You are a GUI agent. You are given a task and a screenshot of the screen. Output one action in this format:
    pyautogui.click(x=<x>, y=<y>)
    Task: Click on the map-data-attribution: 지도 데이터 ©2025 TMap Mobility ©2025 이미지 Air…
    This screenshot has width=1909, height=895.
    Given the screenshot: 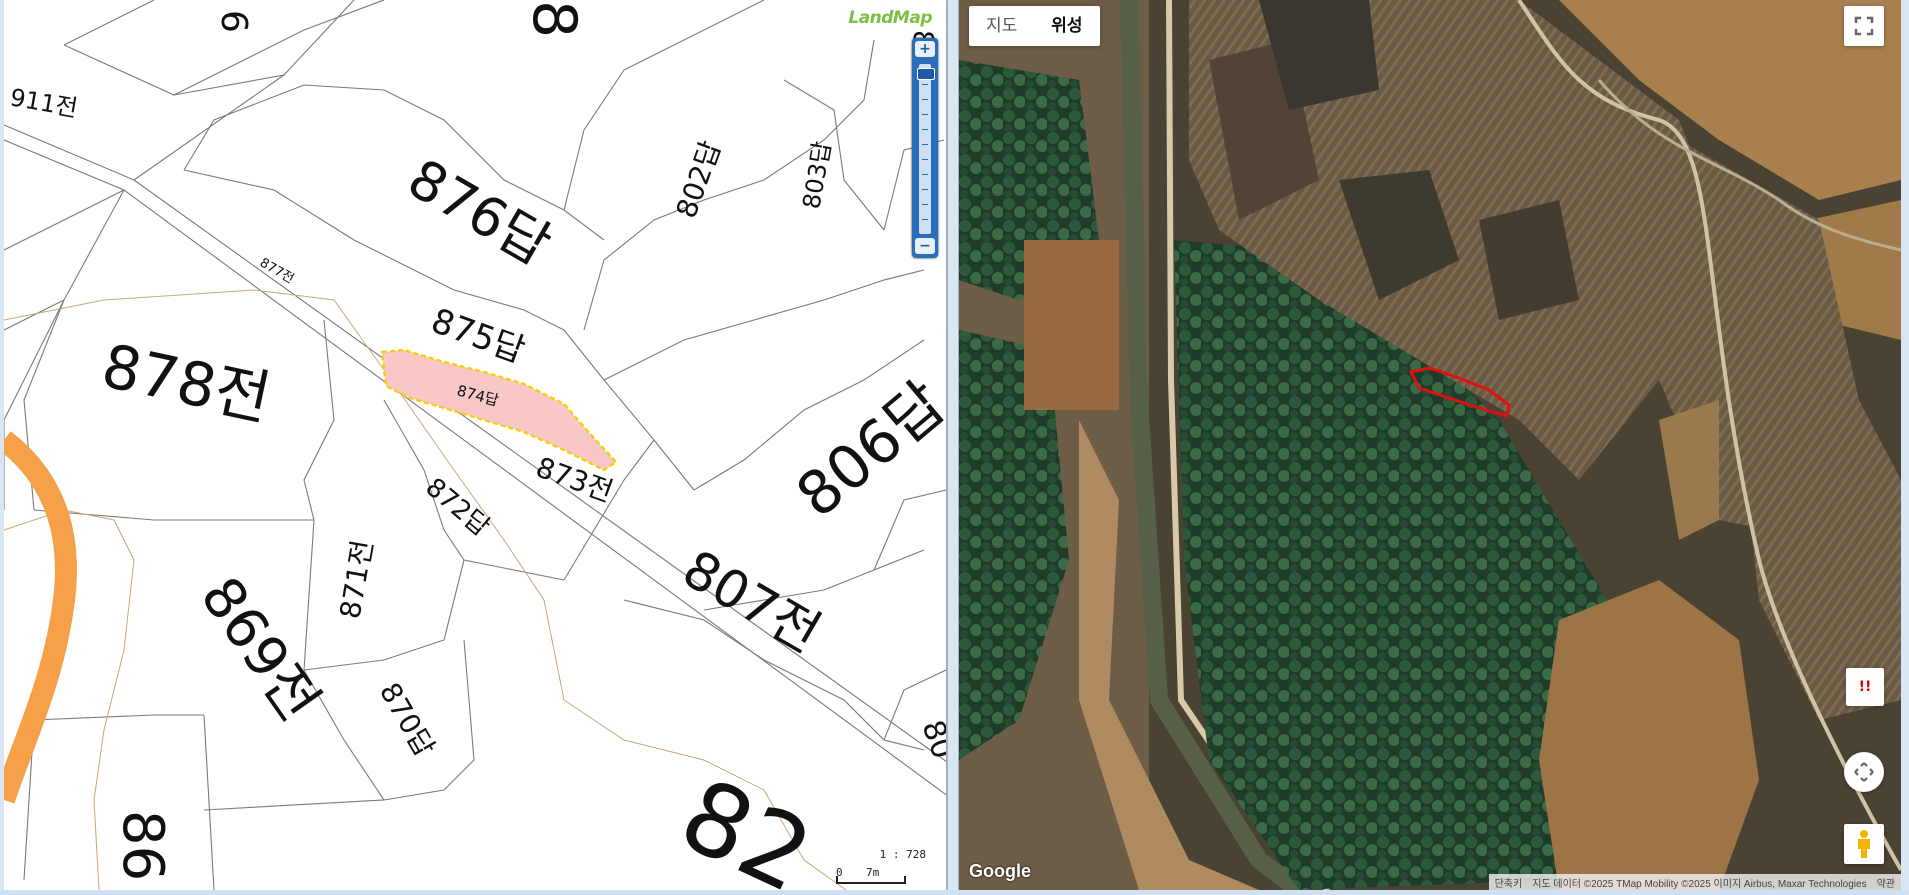 What is the action you would take?
    pyautogui.click(x=1699, y=884)
    